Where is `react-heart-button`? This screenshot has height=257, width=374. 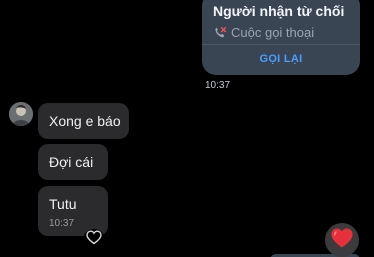
react-heart-button is located at coordinates (94, 240).